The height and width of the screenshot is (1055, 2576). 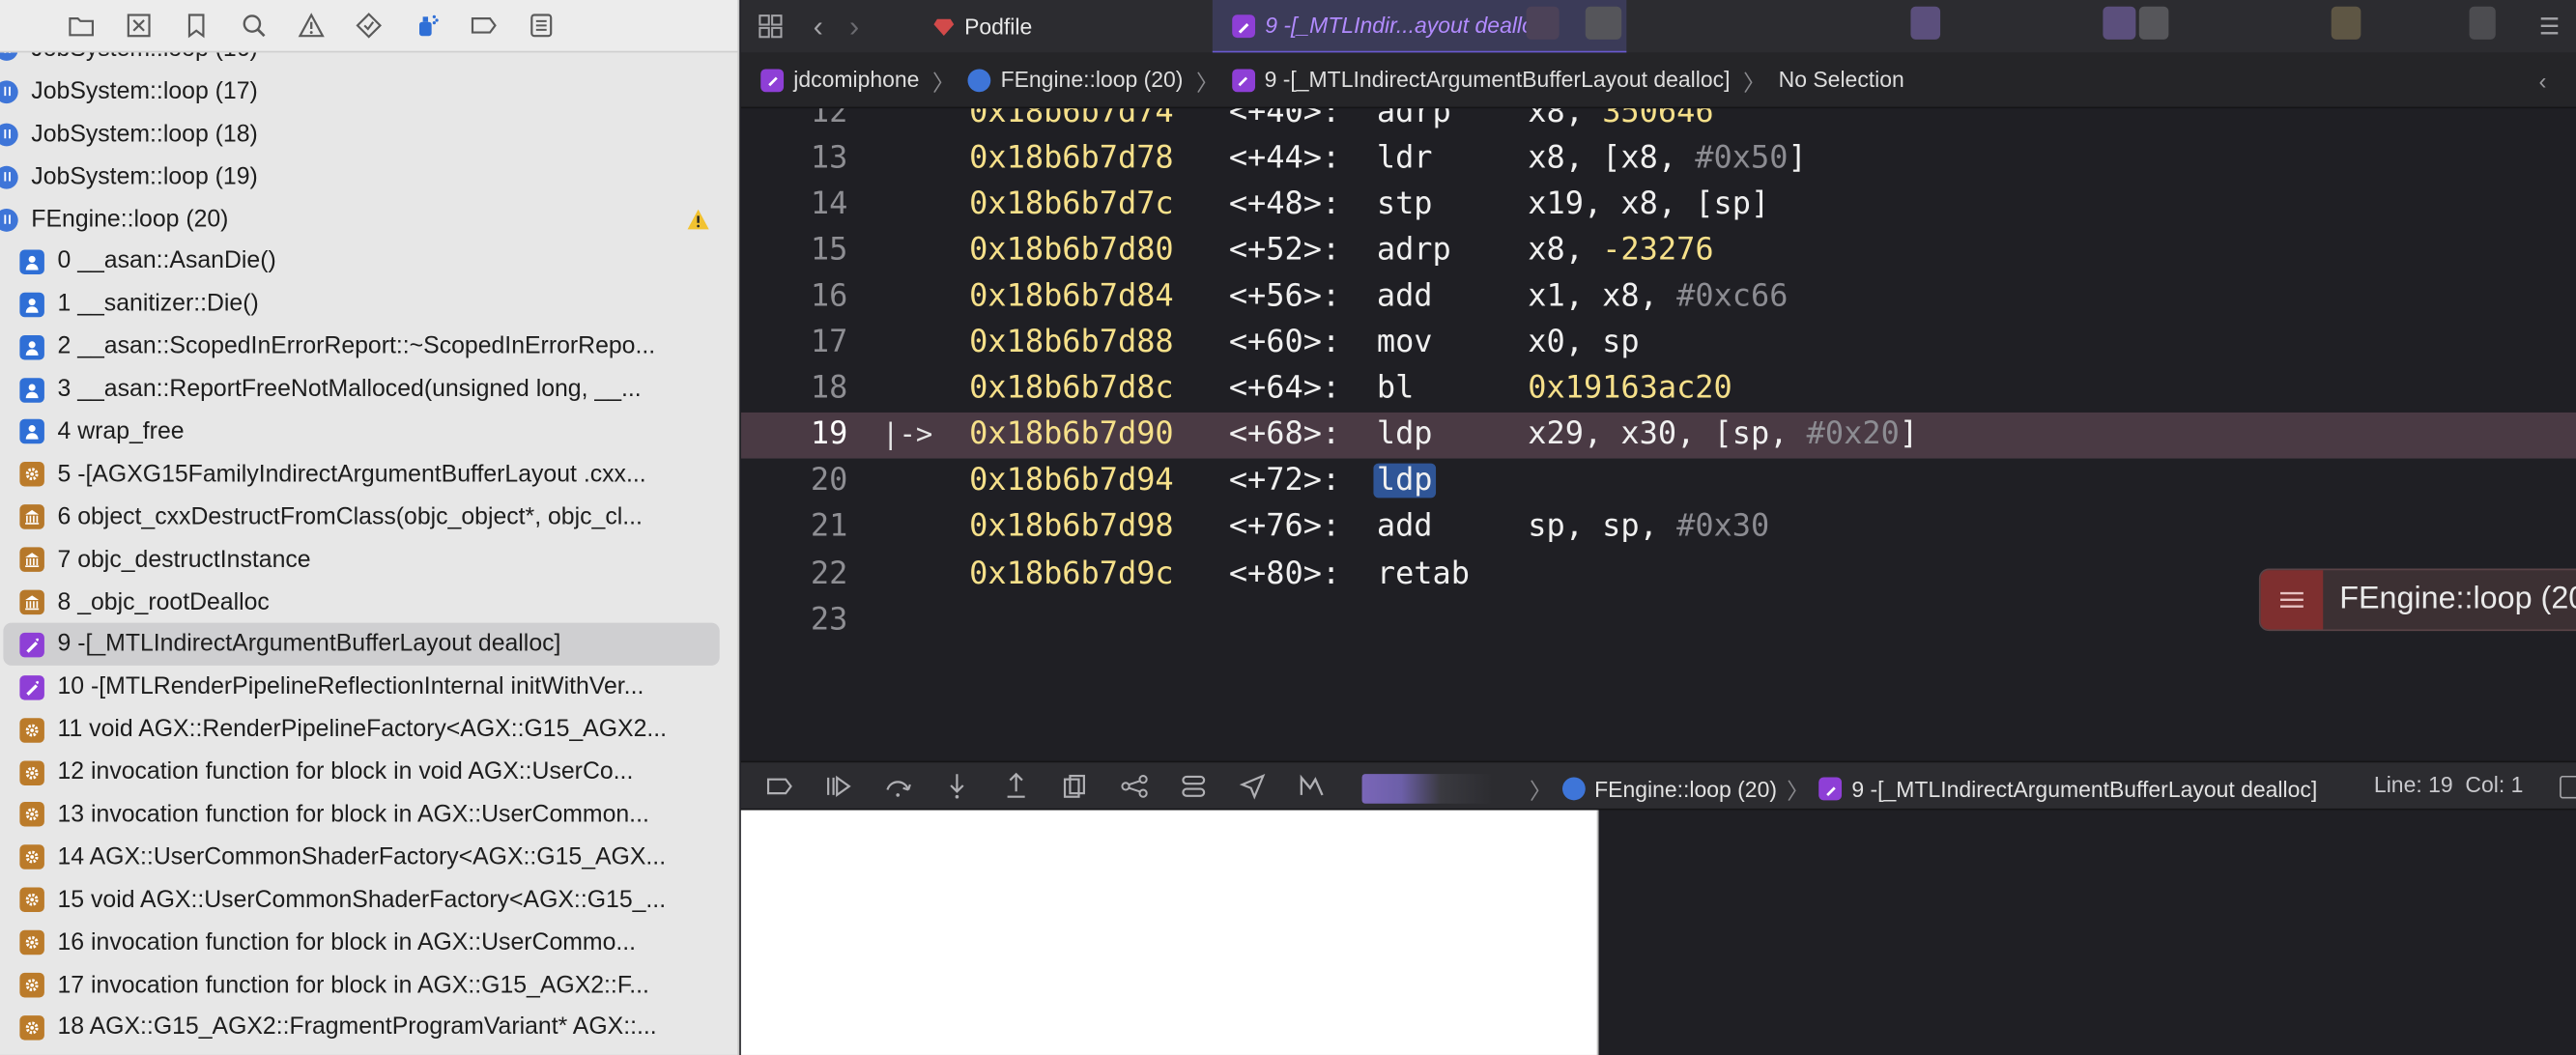 What do you see at coordinates (426, 25) in the screenshot?
I see `debug-spray-icon` at bounding box center [426, 25].